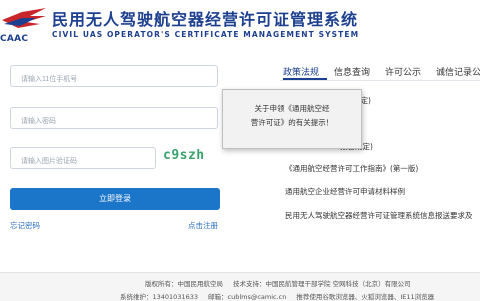 Image resolution: width=480 pixels, height=301 pixels. What do you see at coordinates (24, 18) in the screenshot?
I see `caac-logo-icon` at bounding box center [24, 18].